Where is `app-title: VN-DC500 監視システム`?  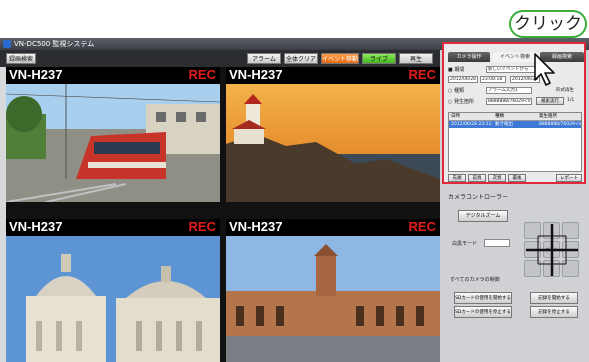 app-title: VN-DC500 監視システム is located at coordinates (54, 44).